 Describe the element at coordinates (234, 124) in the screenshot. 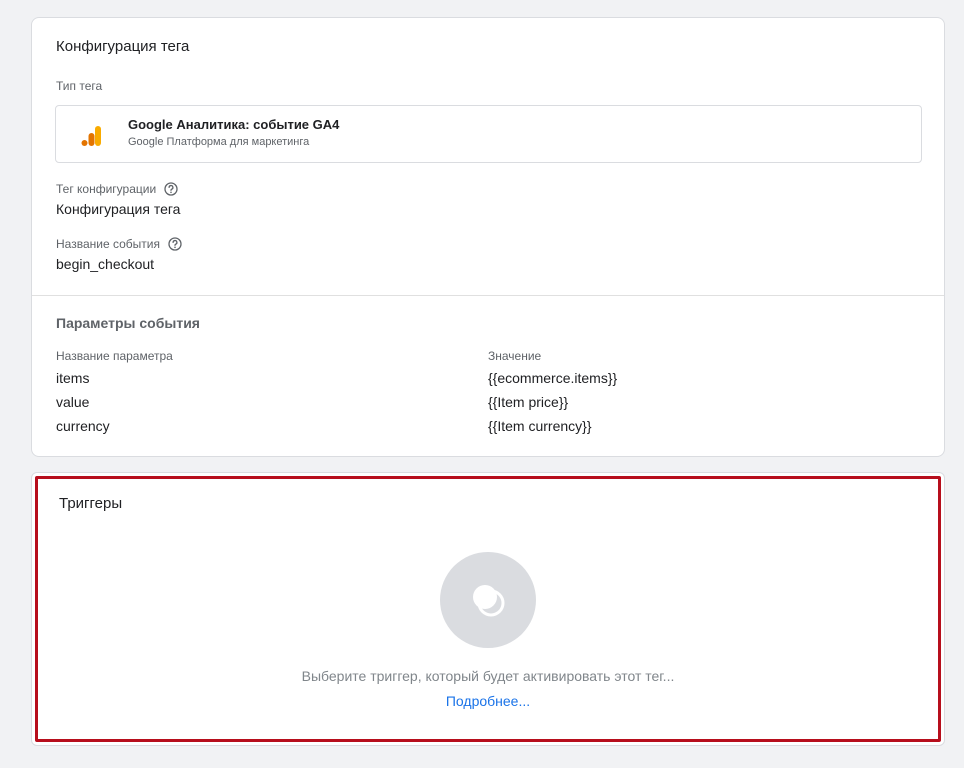

I see `tag-type-name: Google Аналитика: событие GA4` at that location.